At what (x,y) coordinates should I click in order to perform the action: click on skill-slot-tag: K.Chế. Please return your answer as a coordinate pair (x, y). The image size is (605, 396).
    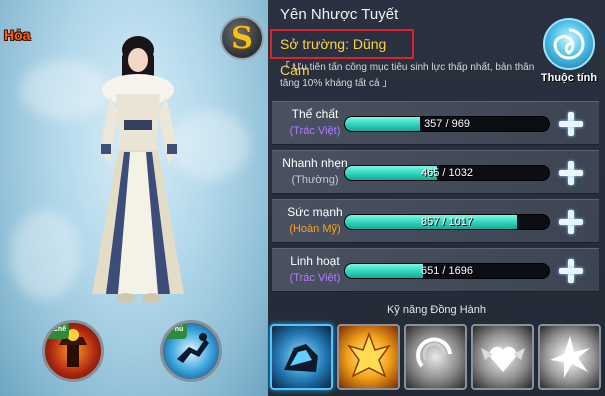
    Looking at the image, I should click on (57, 331).